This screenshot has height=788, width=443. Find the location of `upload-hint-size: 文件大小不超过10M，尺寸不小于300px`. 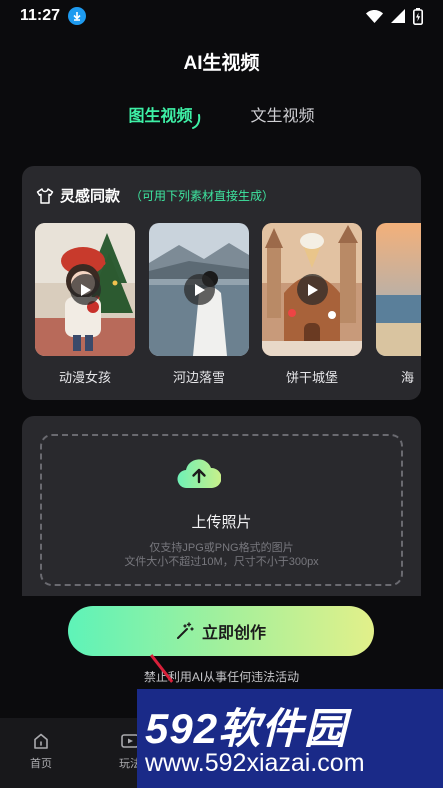

upload-hint-size: 文件大小不超过10M，尺寸不小于300px is located at coordinates (221, 562).